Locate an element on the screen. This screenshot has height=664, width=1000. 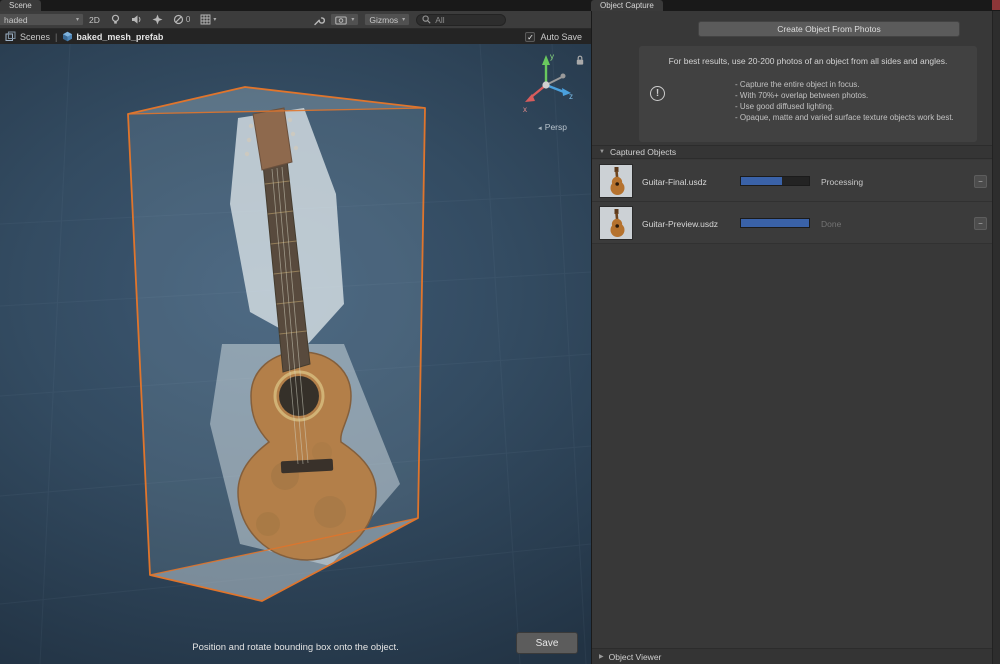
draw-mode-label: haded is located at coordinates (16, 19).